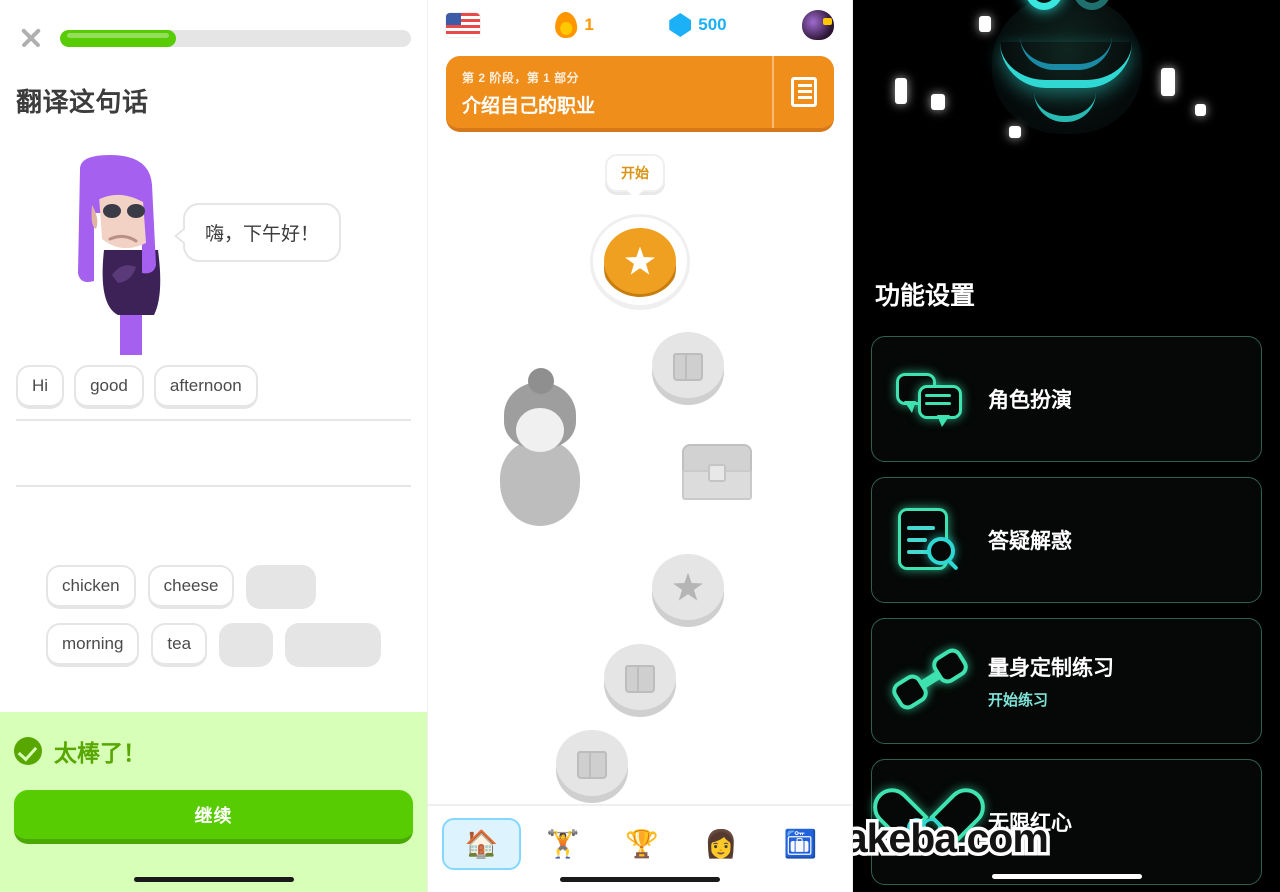 The height and width of the screenshot is (892, 1280). I want to click on card-roleplay: 角色扮演, so click(1066, 399).